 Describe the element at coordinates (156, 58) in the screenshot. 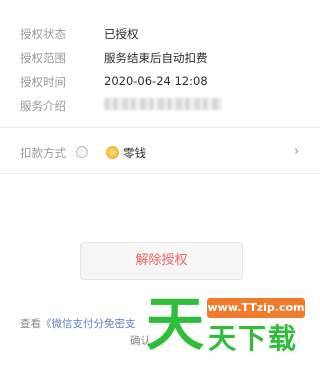

I see `detail-value-scope: 服务结束后自动扣费` at that location.